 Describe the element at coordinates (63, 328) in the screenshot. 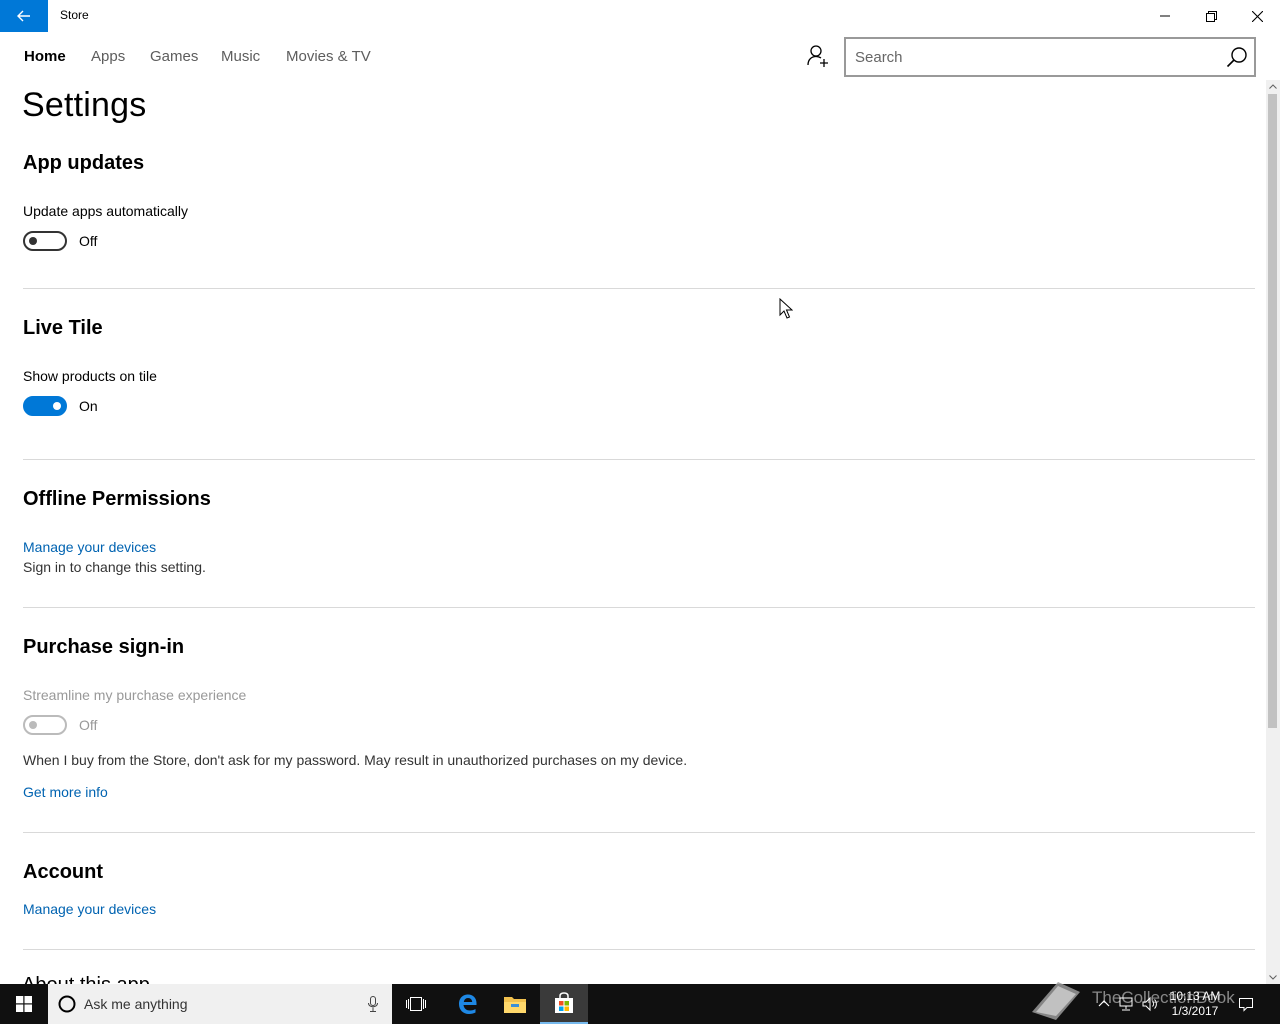

I see `section-title-live-tile: Live Tile` at that location.